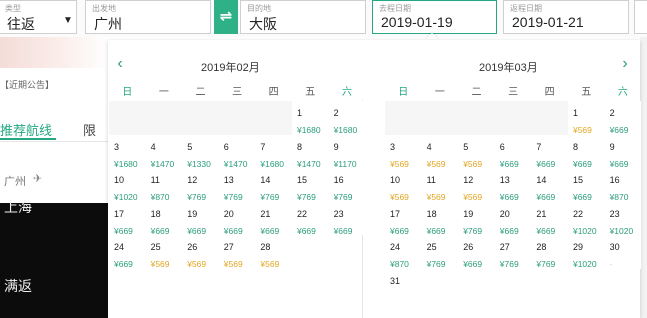  I want to click on calendar-day-cell: 28 ¥569, so click(273, 252).